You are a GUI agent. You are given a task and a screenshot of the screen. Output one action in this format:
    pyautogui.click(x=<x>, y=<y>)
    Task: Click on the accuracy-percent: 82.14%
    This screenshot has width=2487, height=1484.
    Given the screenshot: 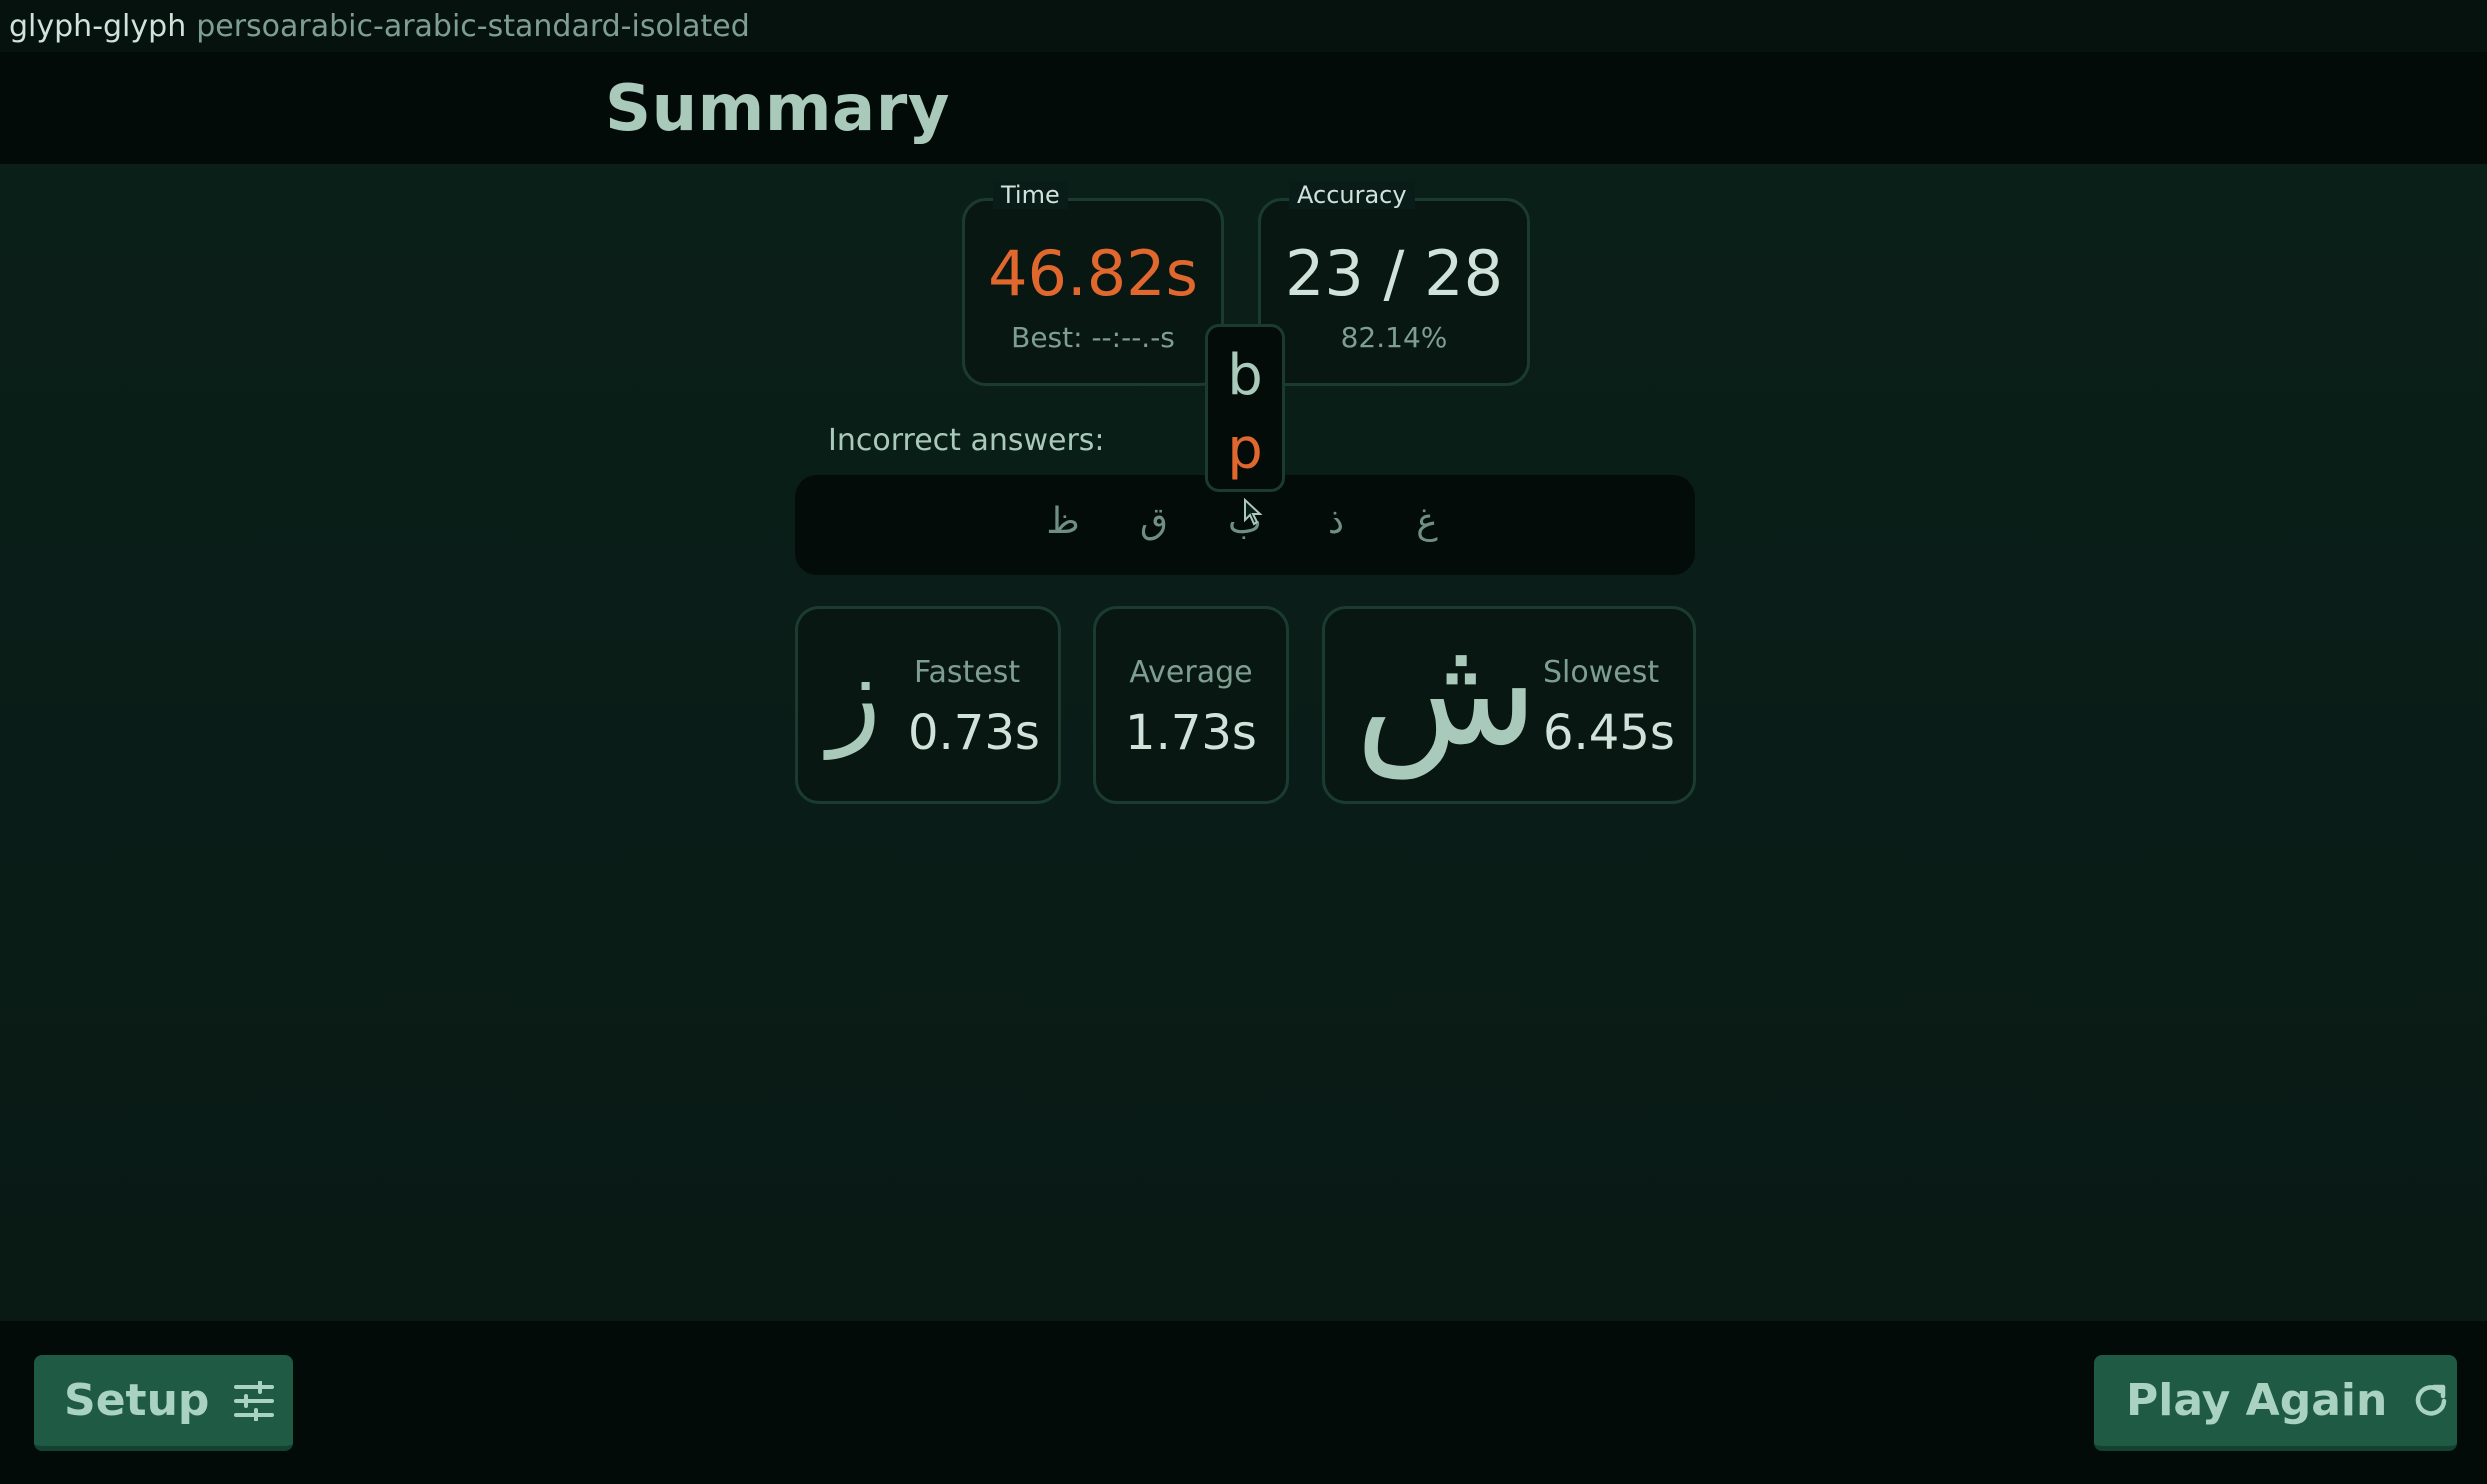 What is the action you would take?
    pyautogui.click(x=1394, y=337)
    